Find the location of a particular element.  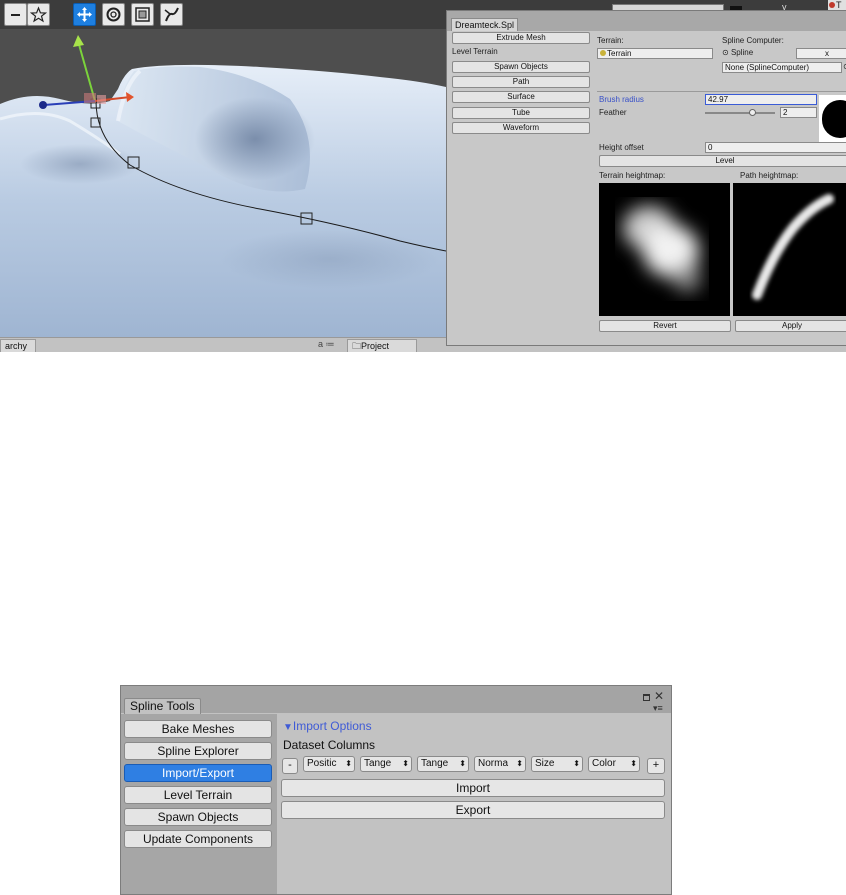

height-offset-label: Height offset is located at coordinates (621, 147).